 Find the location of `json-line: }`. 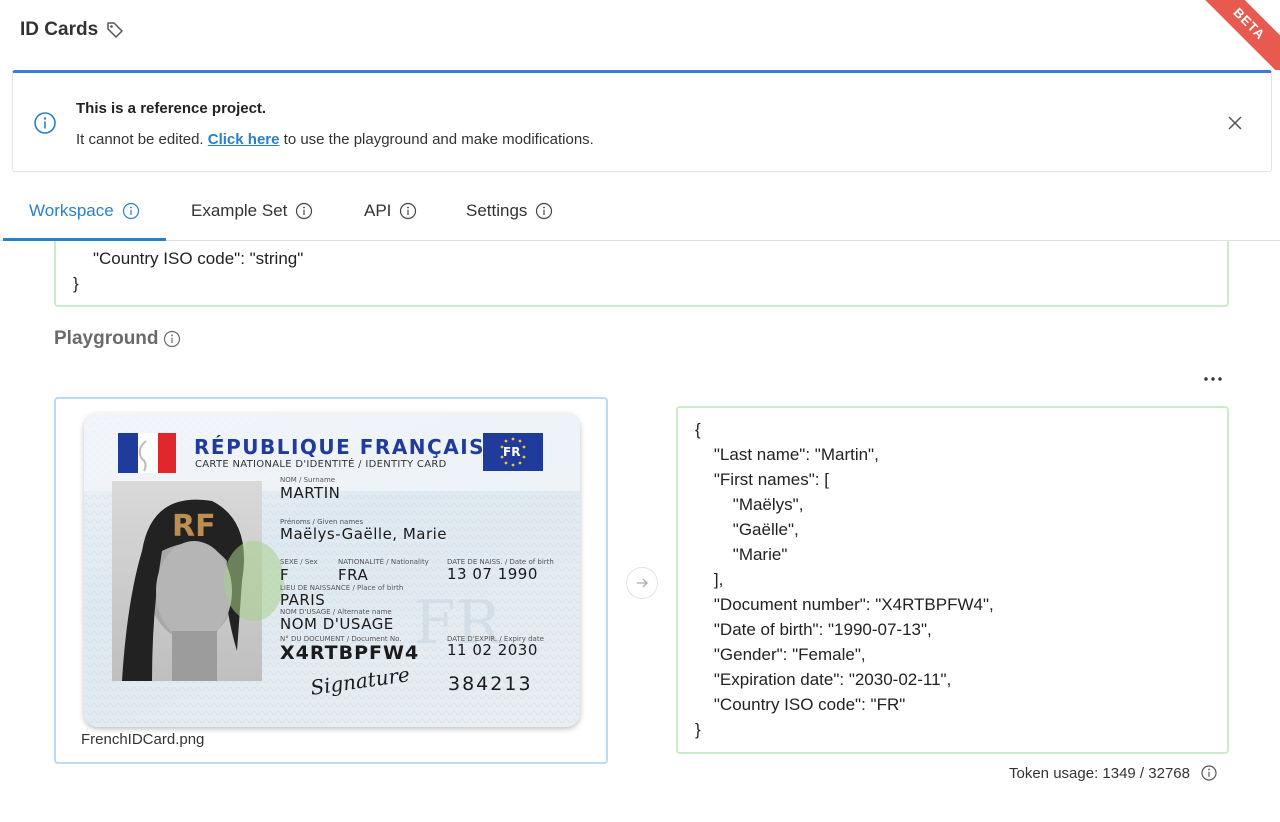

json-line: } is located at coordinates (698, 729).